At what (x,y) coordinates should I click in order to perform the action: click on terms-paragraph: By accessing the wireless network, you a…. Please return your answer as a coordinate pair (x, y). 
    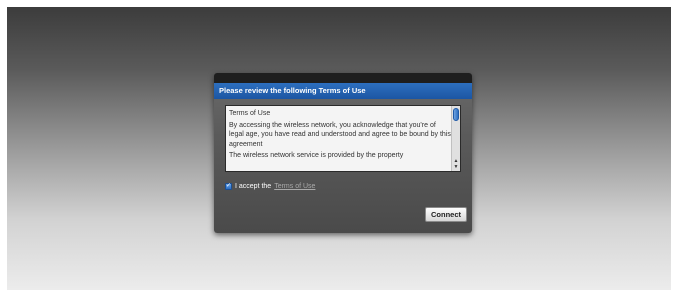
    Looking at the image, I should click on (340, 134).